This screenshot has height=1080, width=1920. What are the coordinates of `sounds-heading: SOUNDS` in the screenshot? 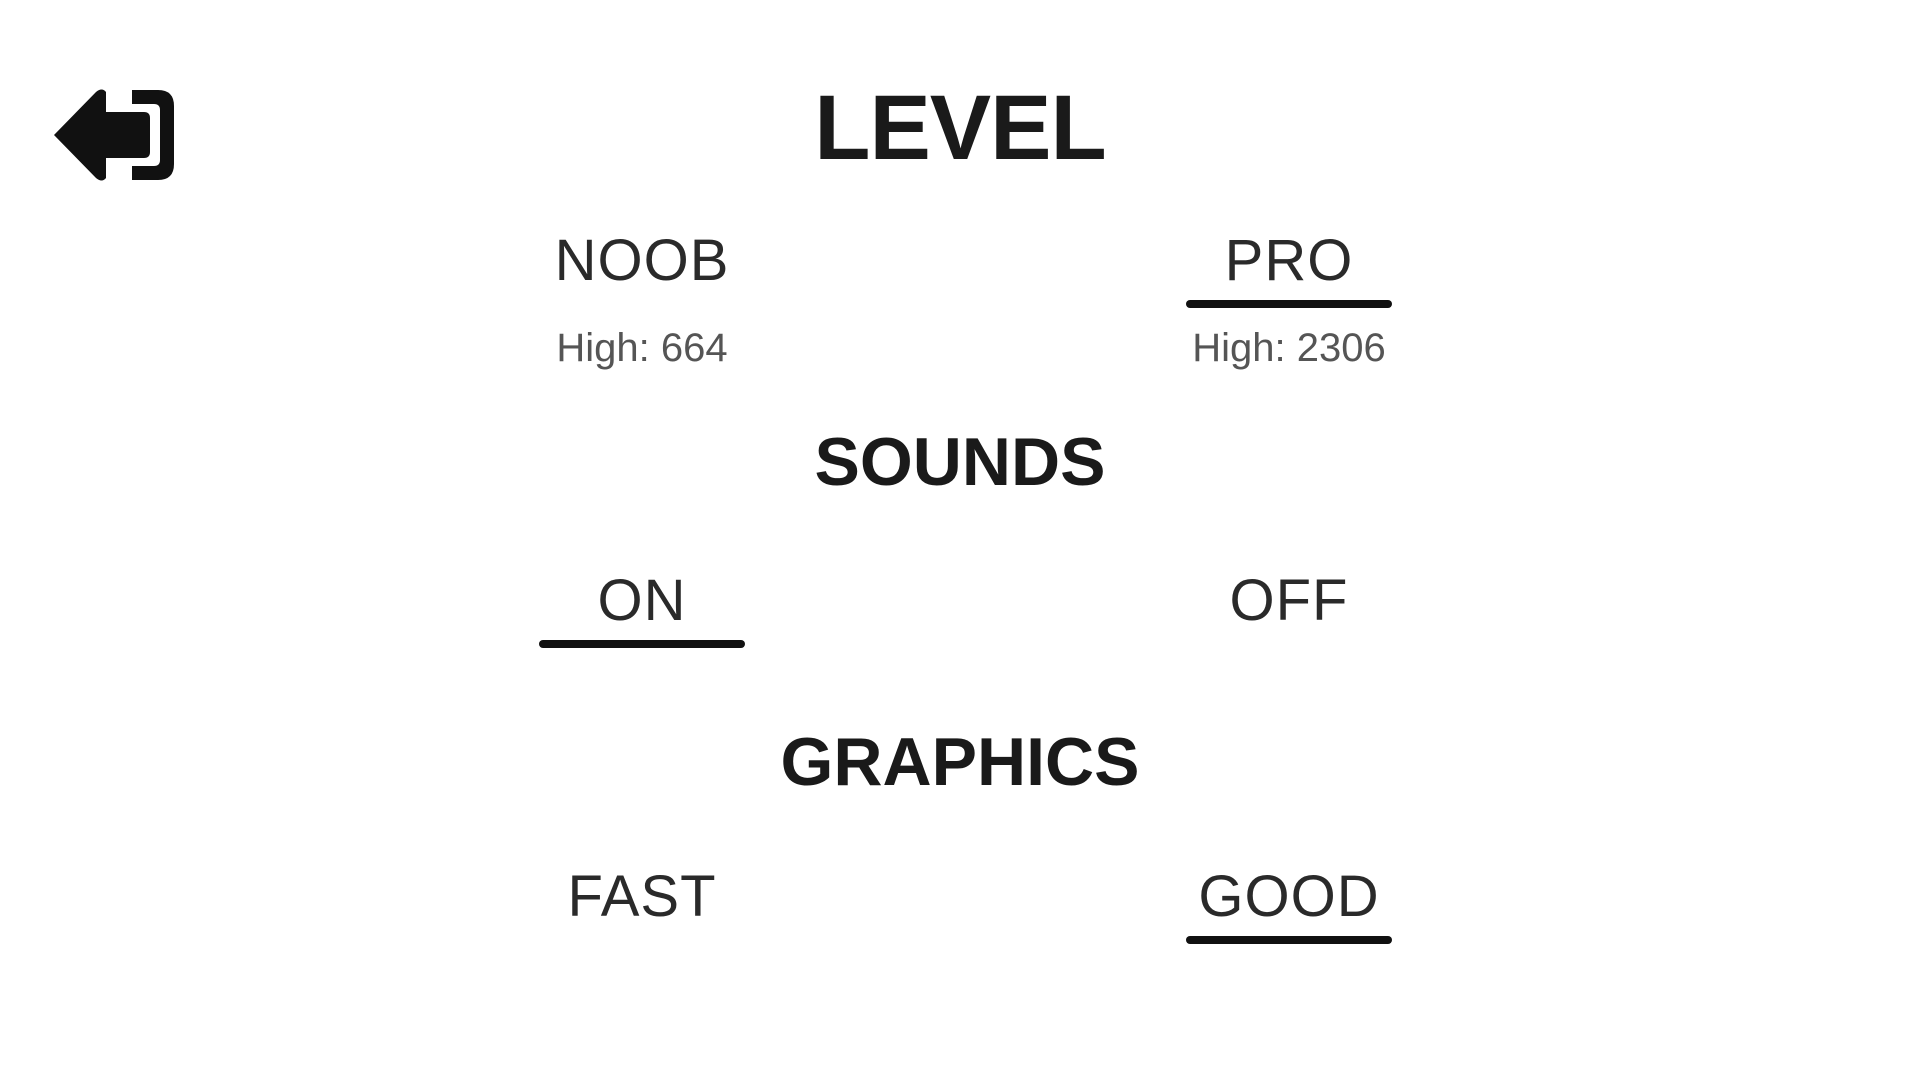 It's located at (960, 462).